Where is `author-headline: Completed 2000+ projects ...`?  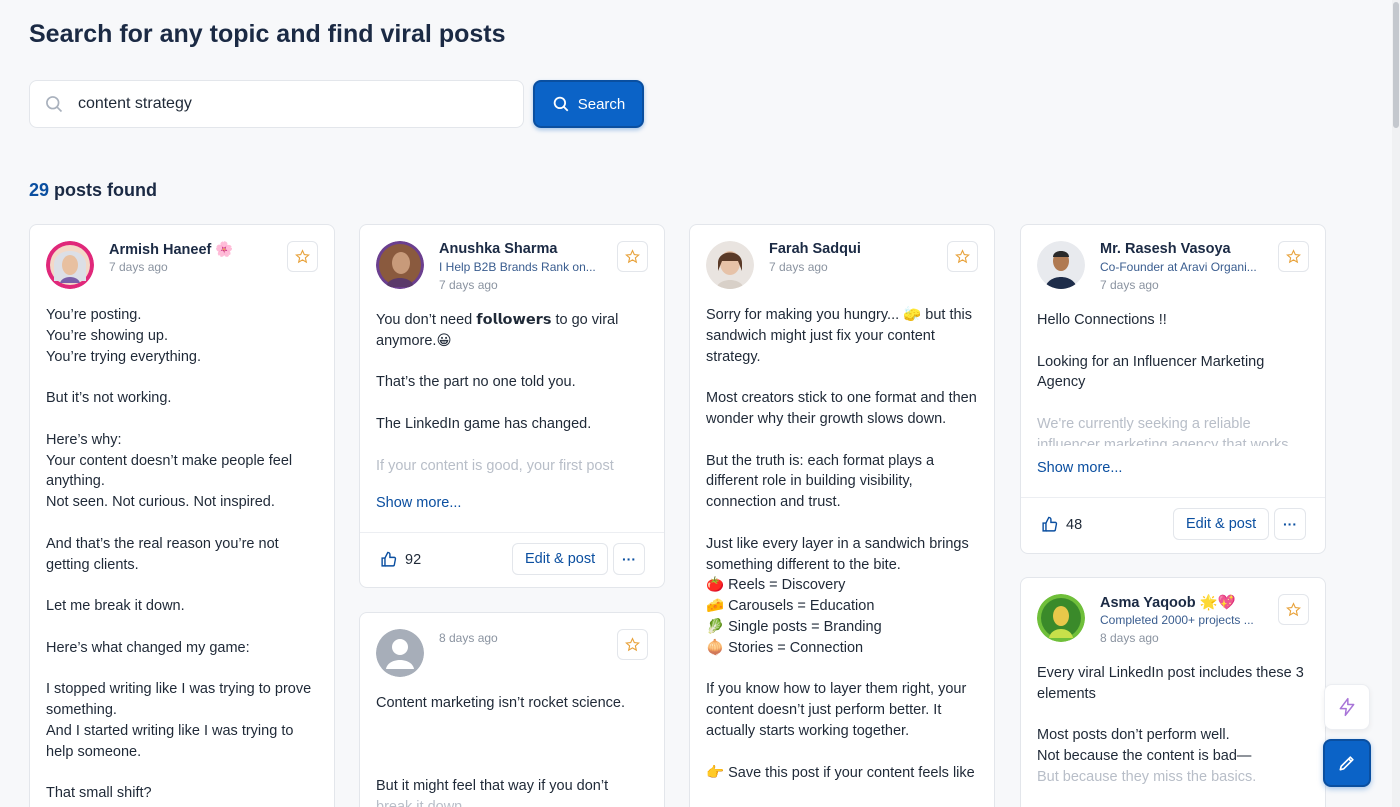
author-headline: Completed 2000+ projects ... is located at coordinates (1177, 620).